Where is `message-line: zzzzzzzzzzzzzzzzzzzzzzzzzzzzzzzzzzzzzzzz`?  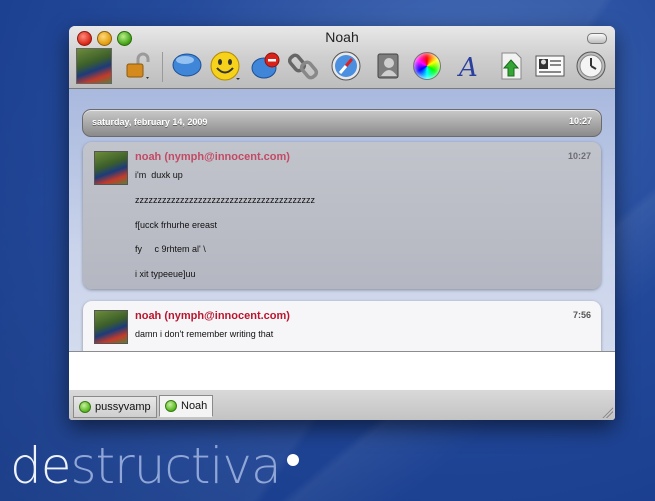 message-line: zzzzzzzzzzzzzzzzzzzzzzzzzzzzzzzzzzzzzzzz is located at coordinates (225, 200).